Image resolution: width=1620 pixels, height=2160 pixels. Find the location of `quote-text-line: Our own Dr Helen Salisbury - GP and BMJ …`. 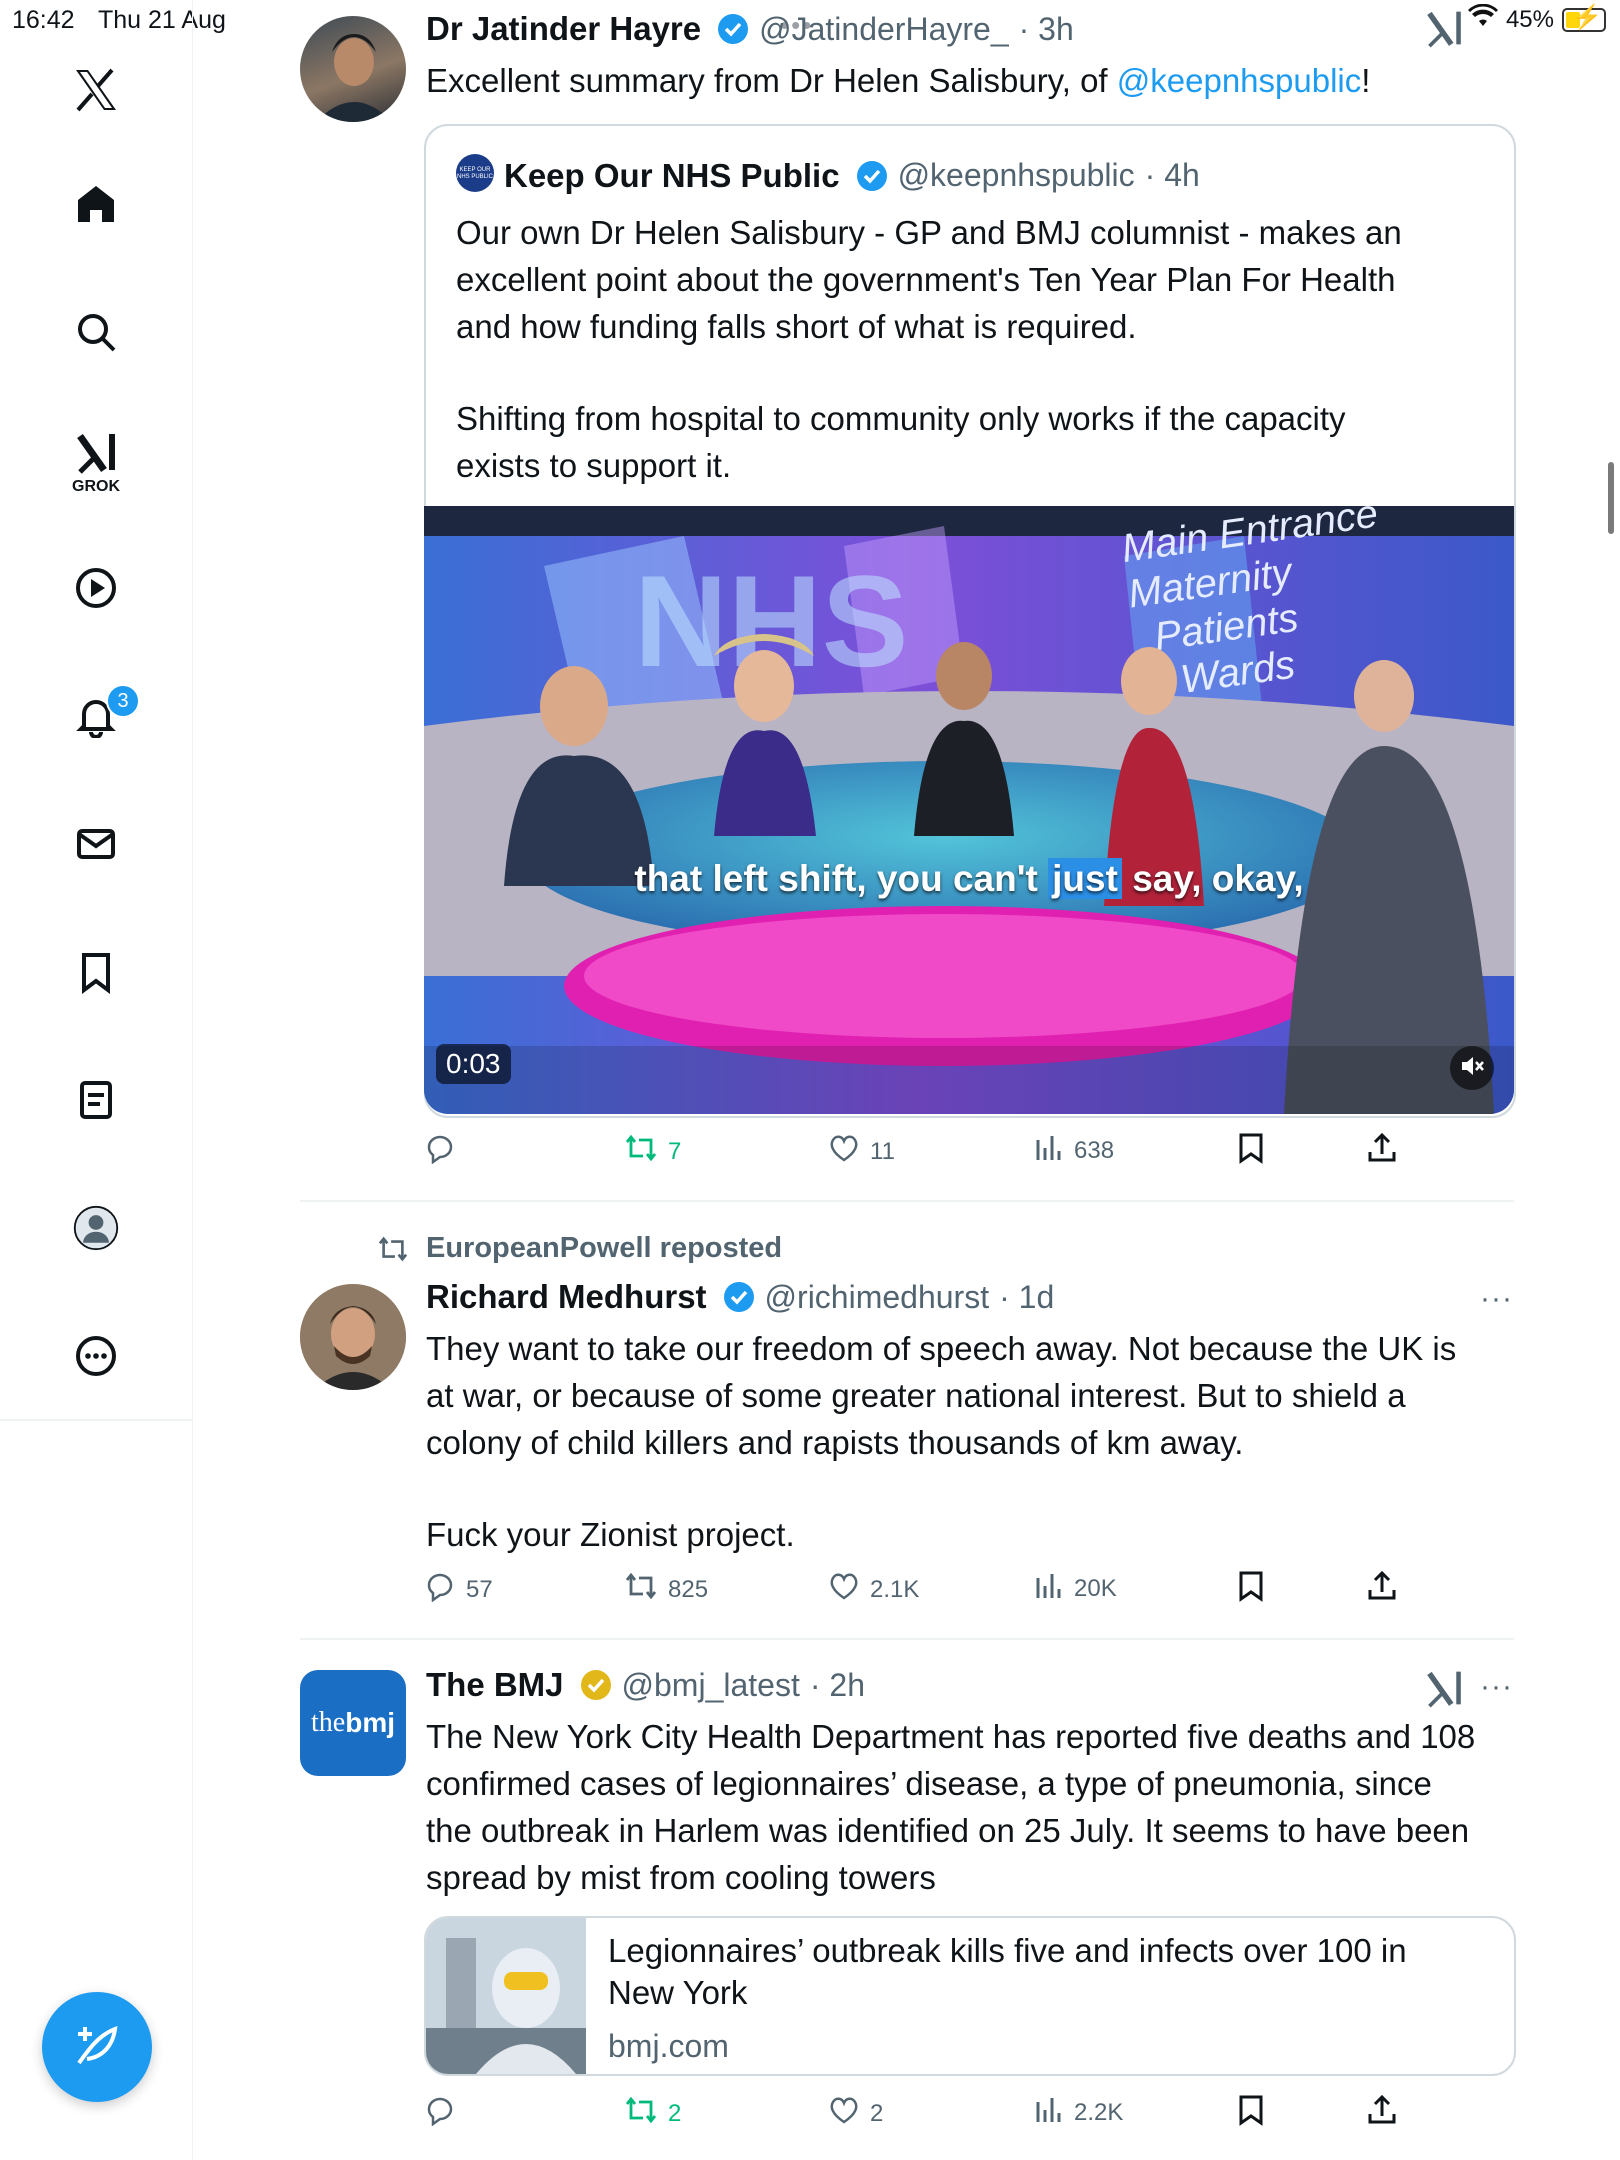

quote-text-line: Our own Dr Helen Salisbury - GP and BMJ … is located at coordinates (929, 232).